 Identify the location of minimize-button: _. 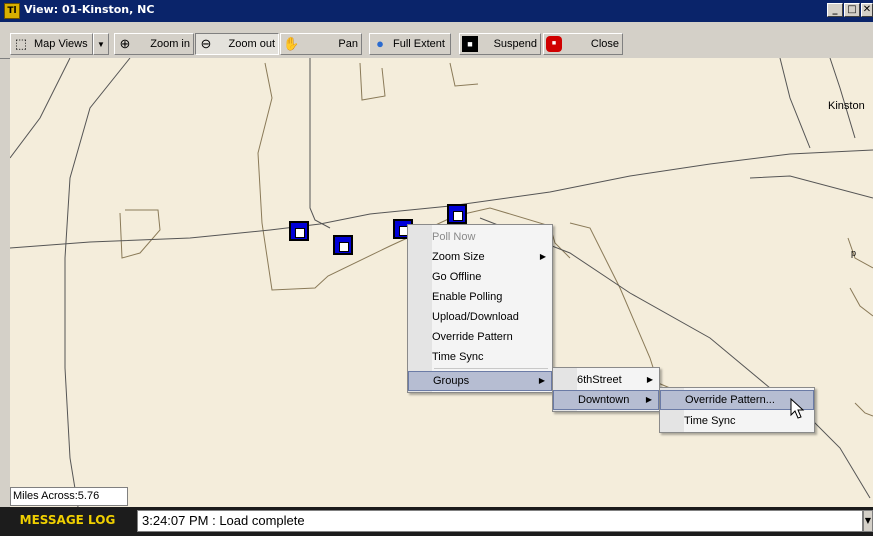
(835, 10).